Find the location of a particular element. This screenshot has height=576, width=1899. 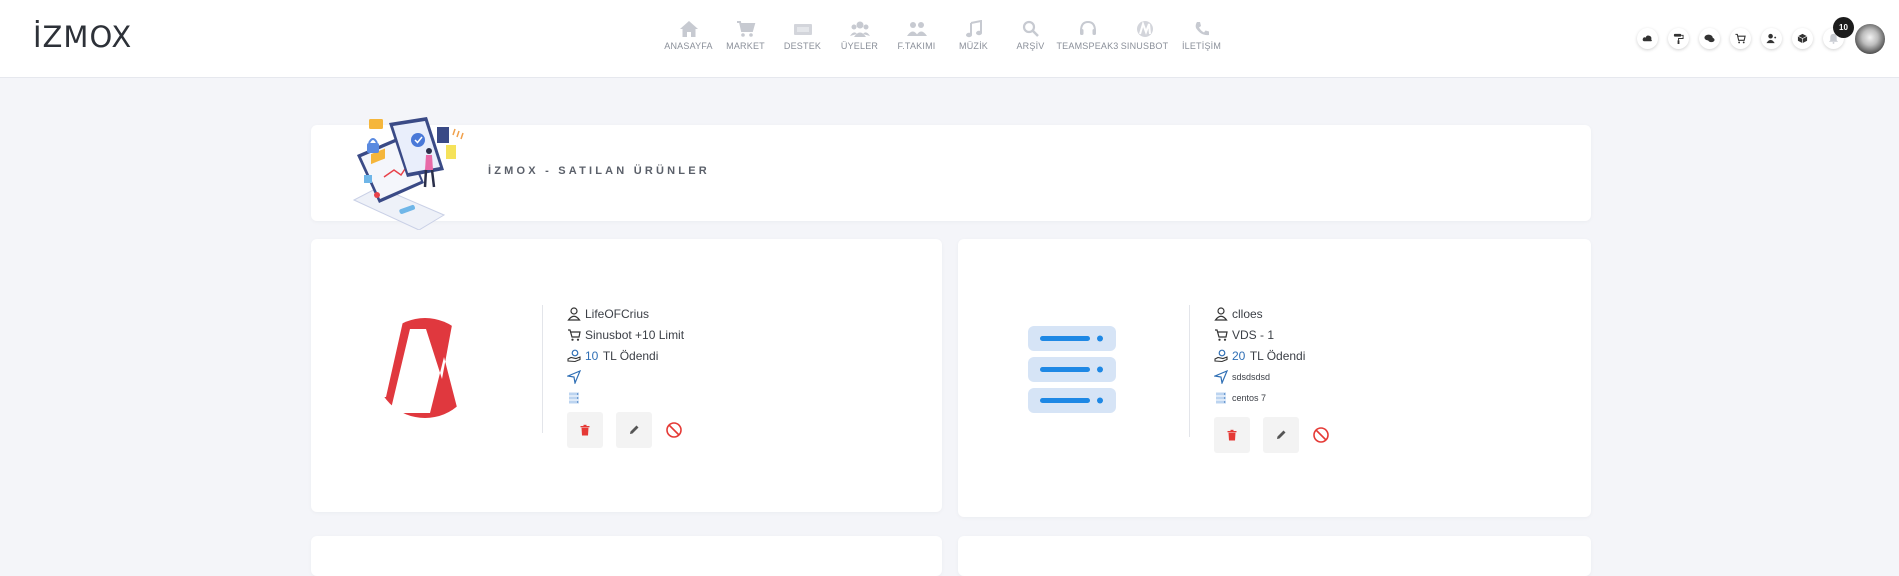

profile-button is located at coordinates (1771, 38).